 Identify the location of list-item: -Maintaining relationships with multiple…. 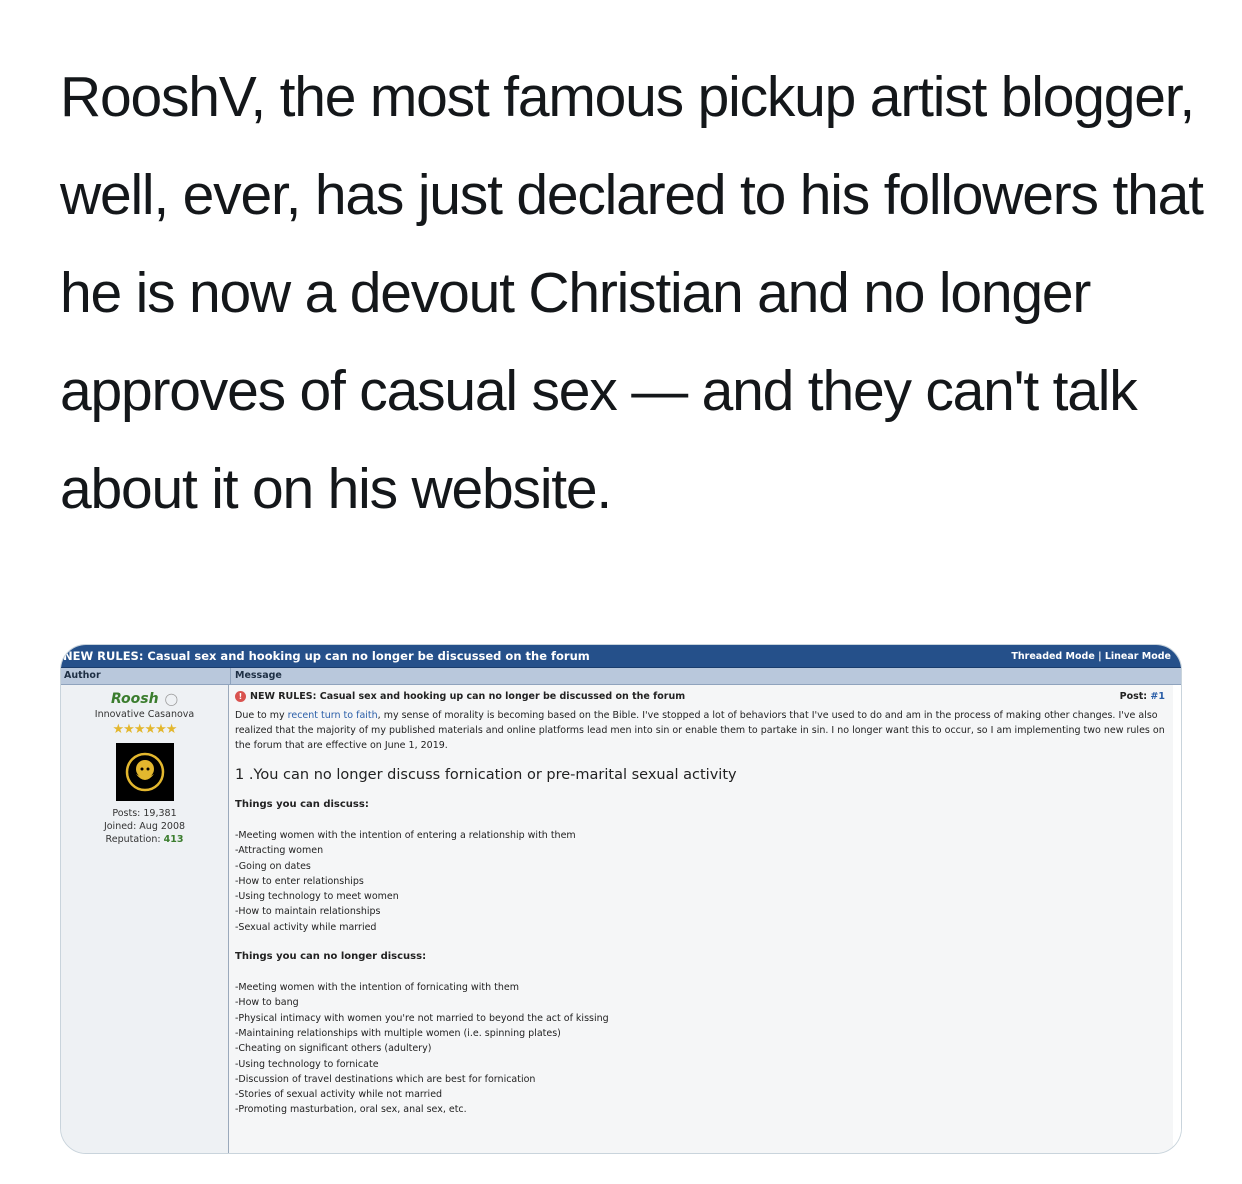
(398, 1033).